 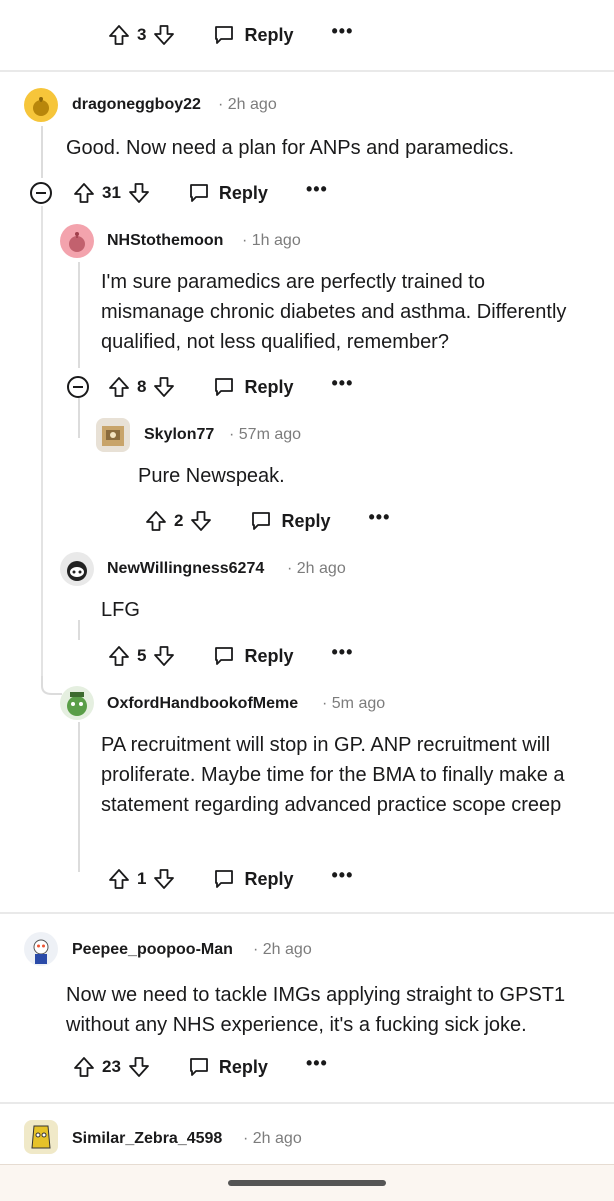 What do you see at coordinates (270, 434) in the screenshot?
I see `timestamp-text: 57m ago` at bounding box center [270, 434].